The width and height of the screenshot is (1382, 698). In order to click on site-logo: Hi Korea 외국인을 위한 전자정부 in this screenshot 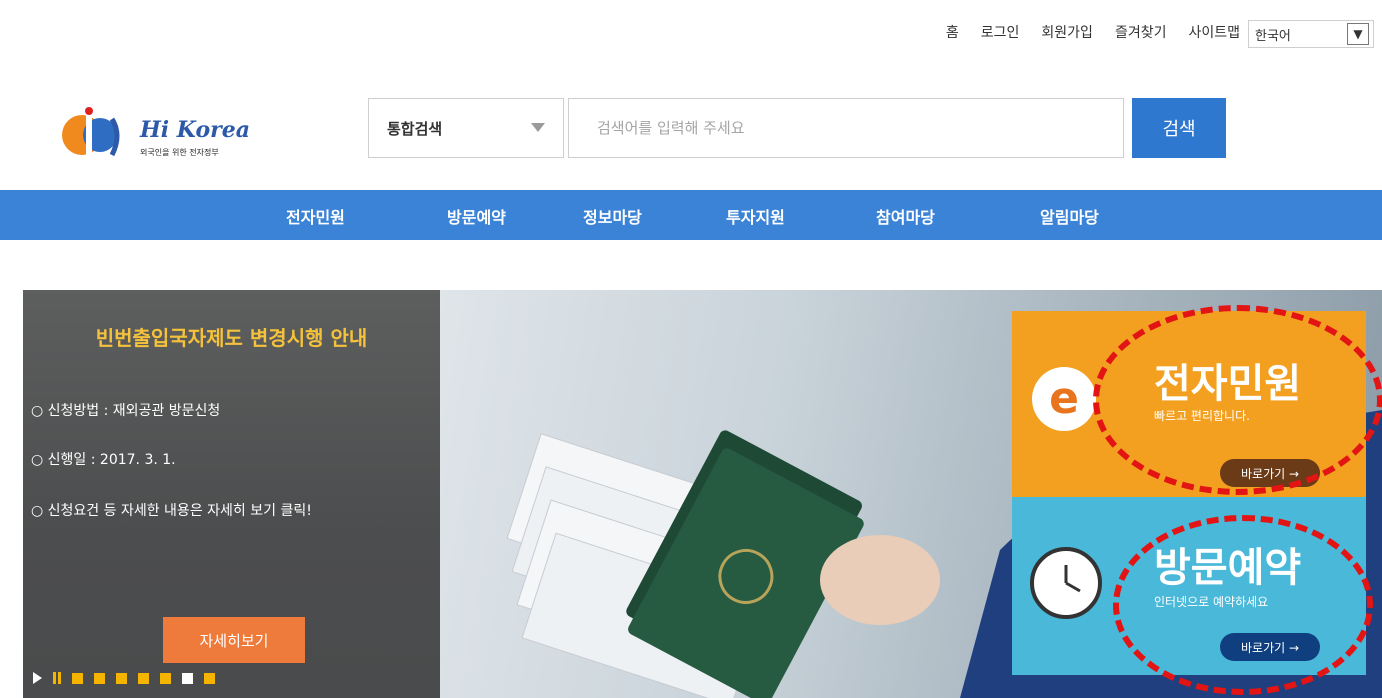, I will do `click(160, 135)`.